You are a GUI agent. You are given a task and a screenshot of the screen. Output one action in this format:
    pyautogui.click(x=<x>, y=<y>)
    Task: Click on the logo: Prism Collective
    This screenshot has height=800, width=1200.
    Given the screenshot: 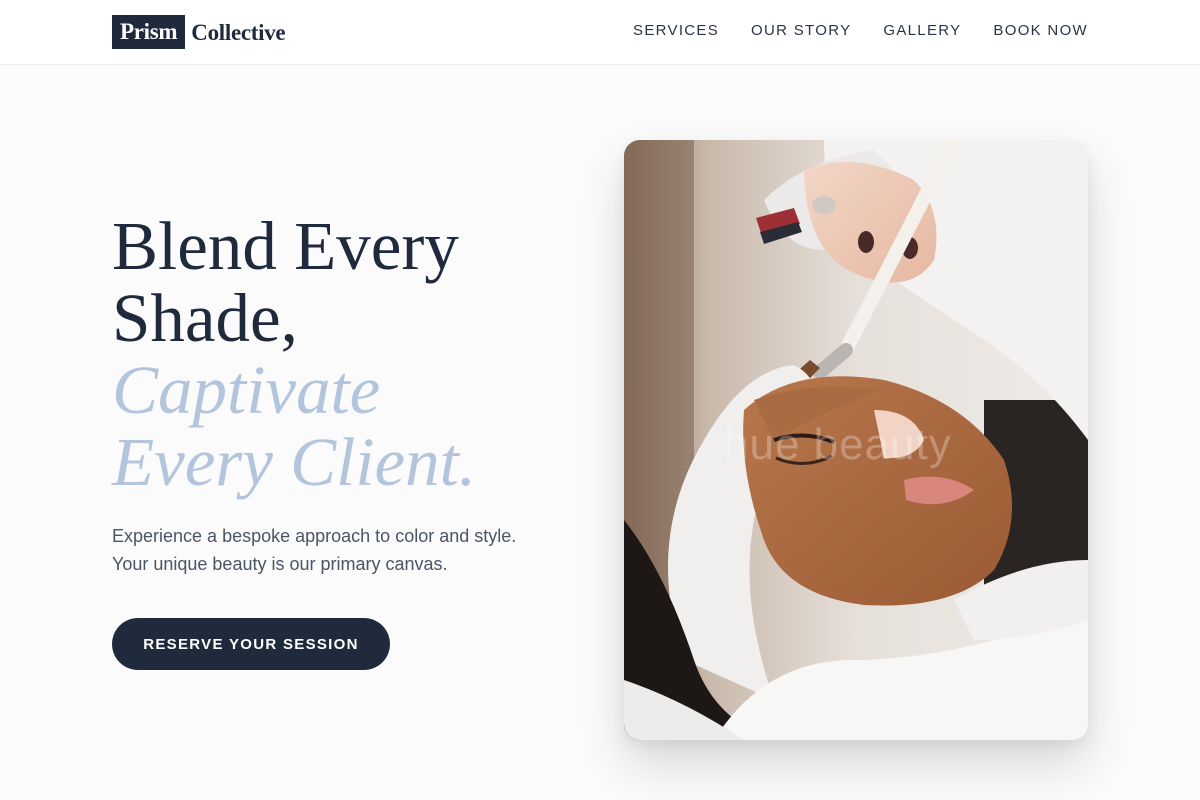 What is the action you would take?
    pyautogui.click(x=199, y=32)
    